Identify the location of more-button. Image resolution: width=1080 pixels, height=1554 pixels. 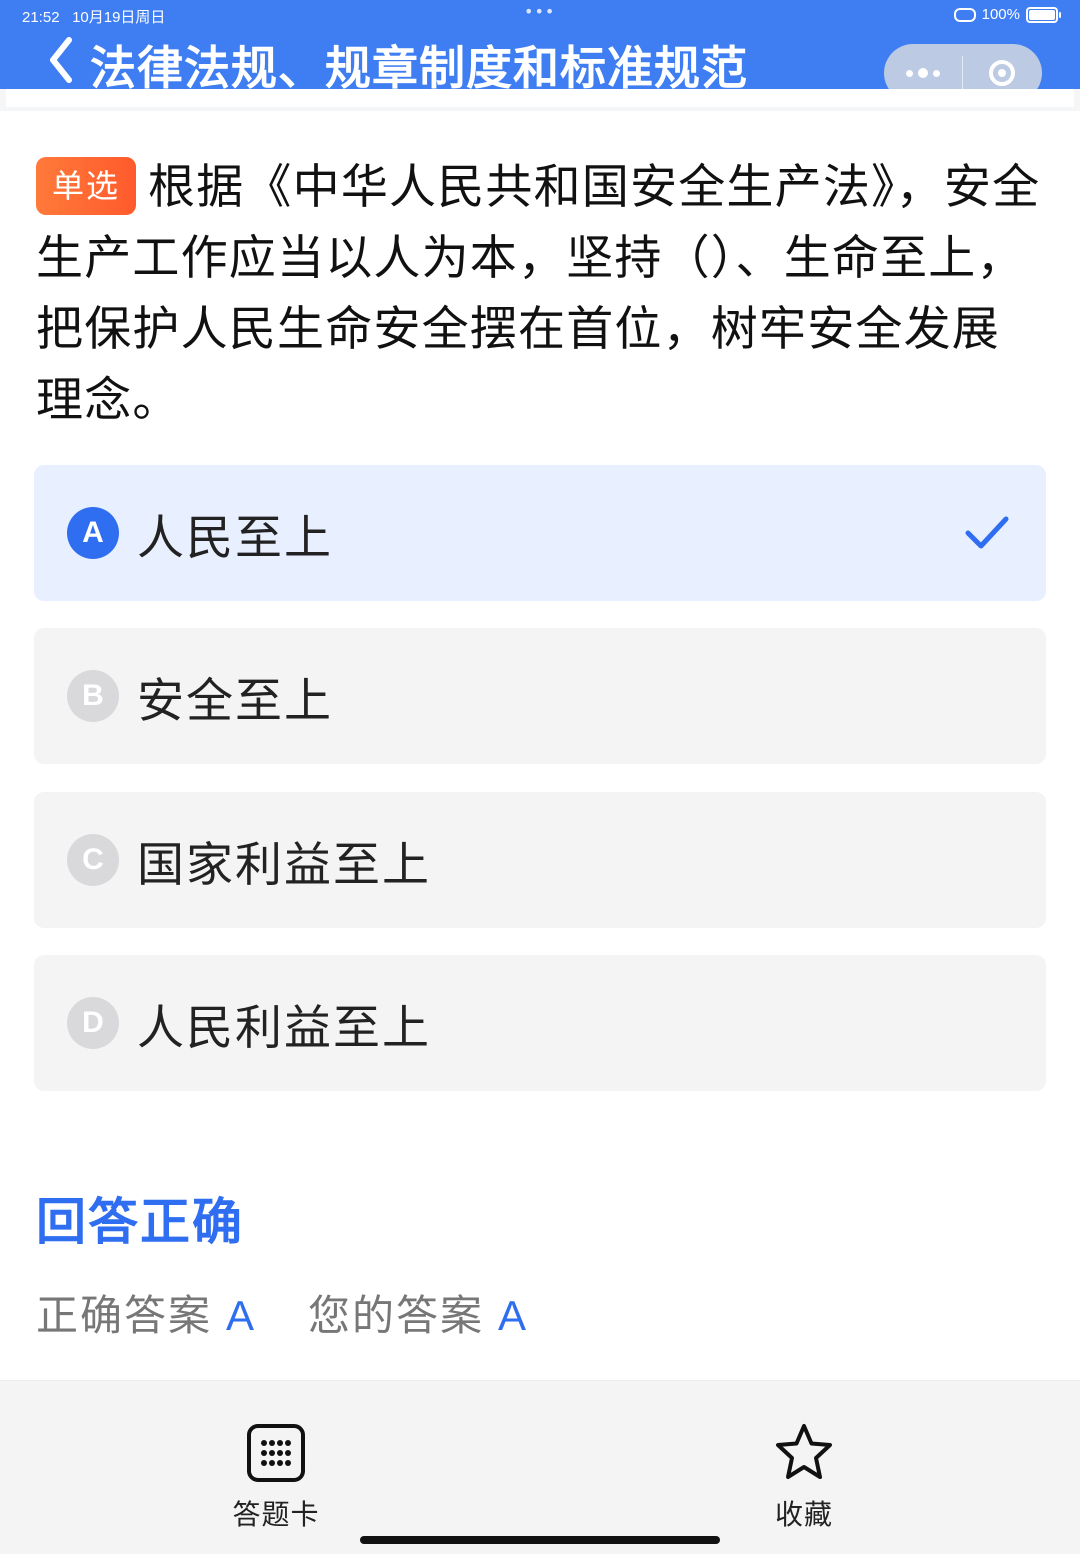
(923, 73).